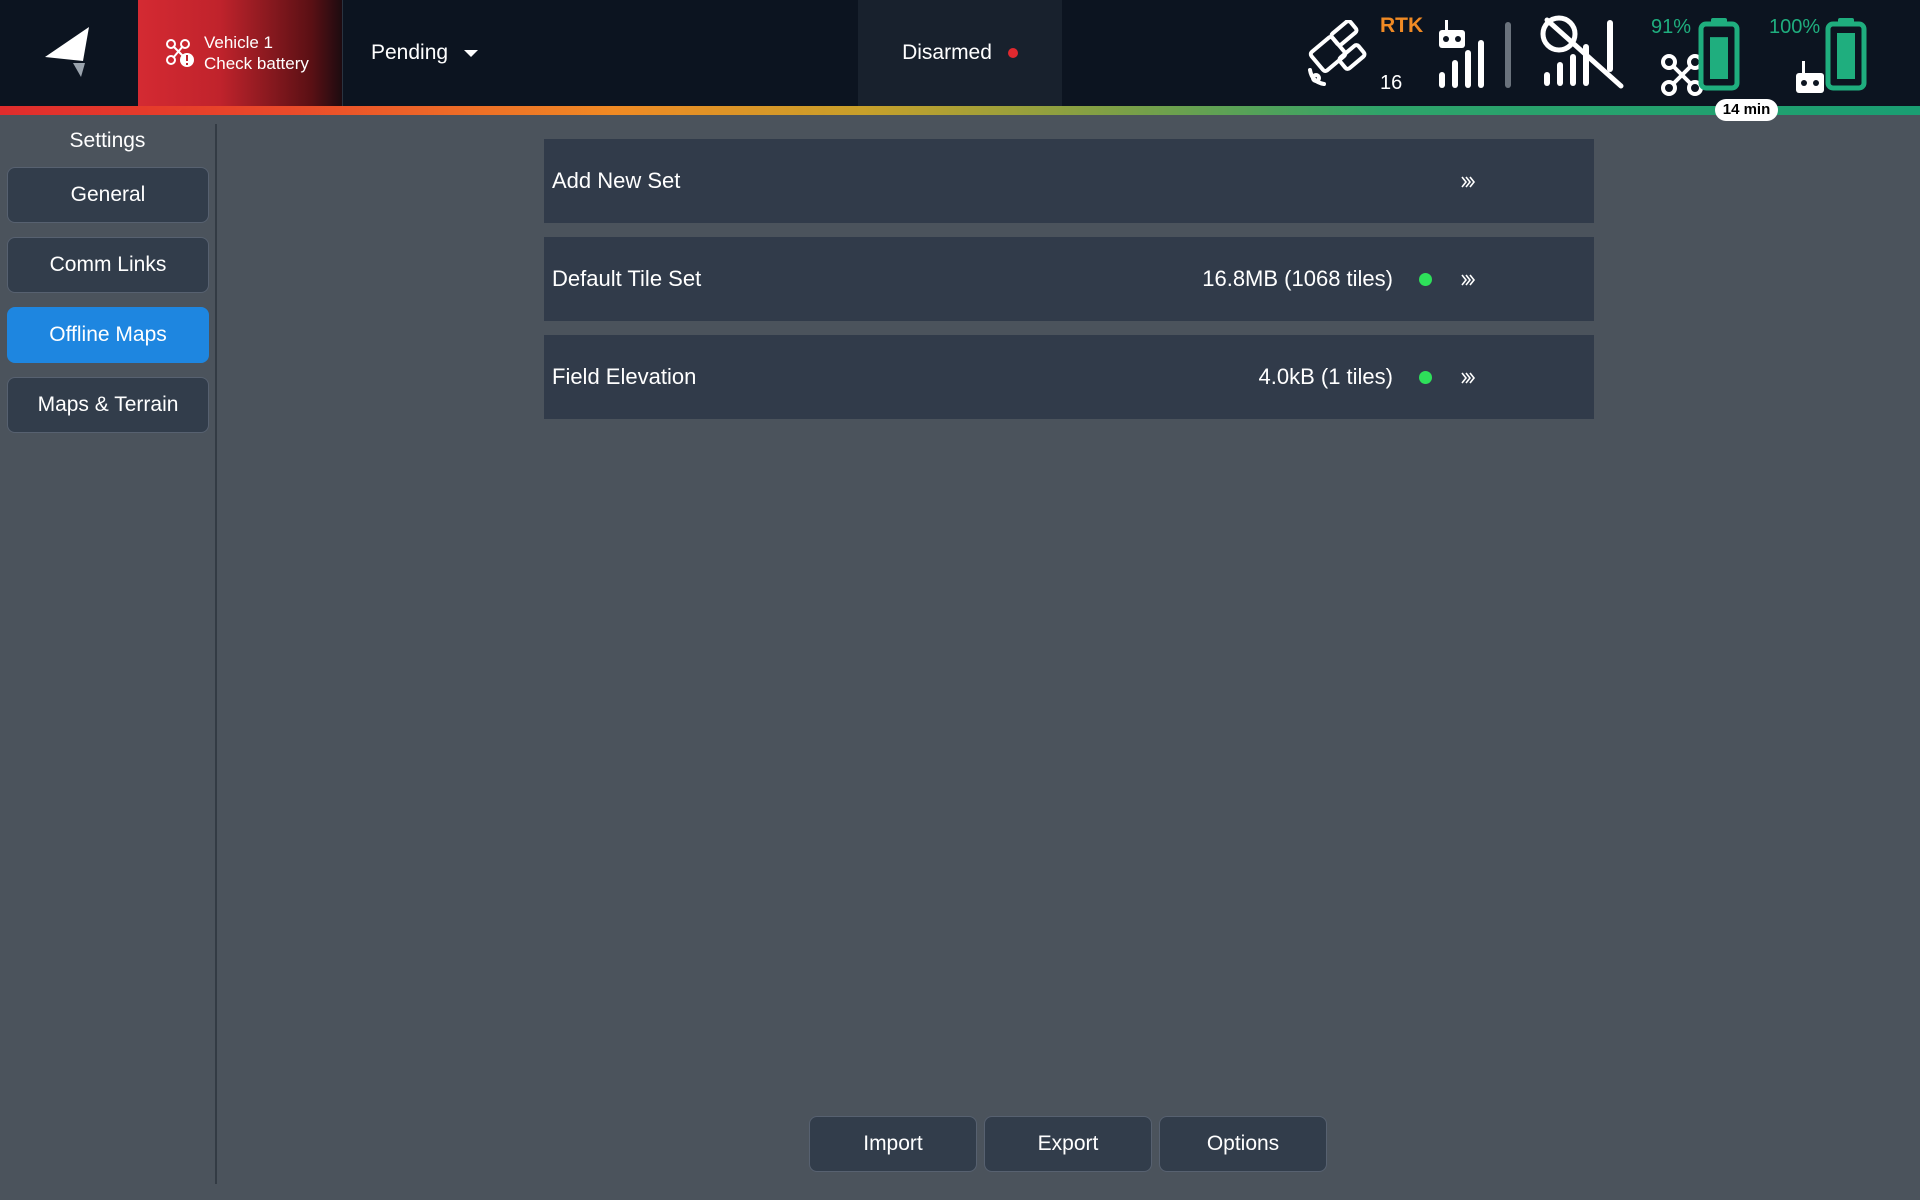 Image resolution: width=1920 pixels, height=1200 pixels. Describe the element at coordinates (627, 278) in the screenshot. I see `tile-set-name: Default Tile Set` at that location.